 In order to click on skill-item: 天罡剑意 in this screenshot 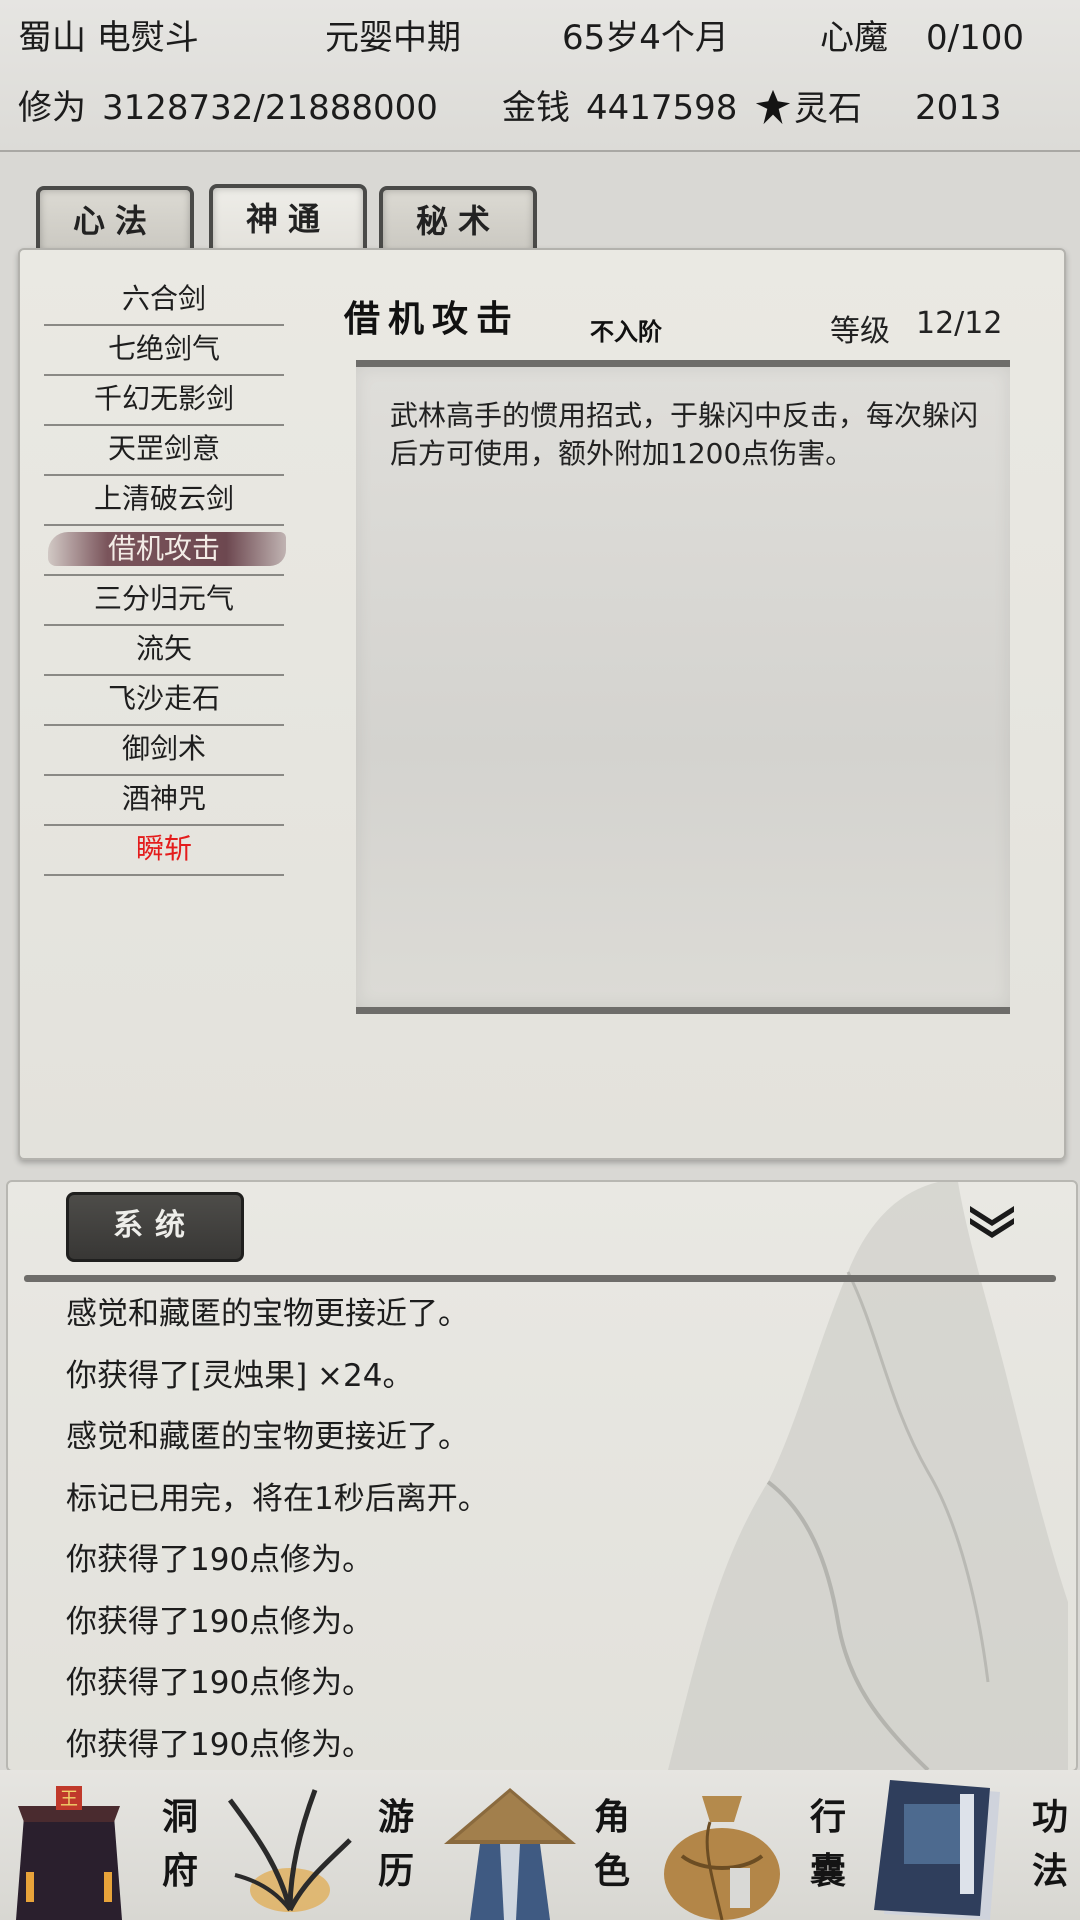, I will do `click(164, 451)`.